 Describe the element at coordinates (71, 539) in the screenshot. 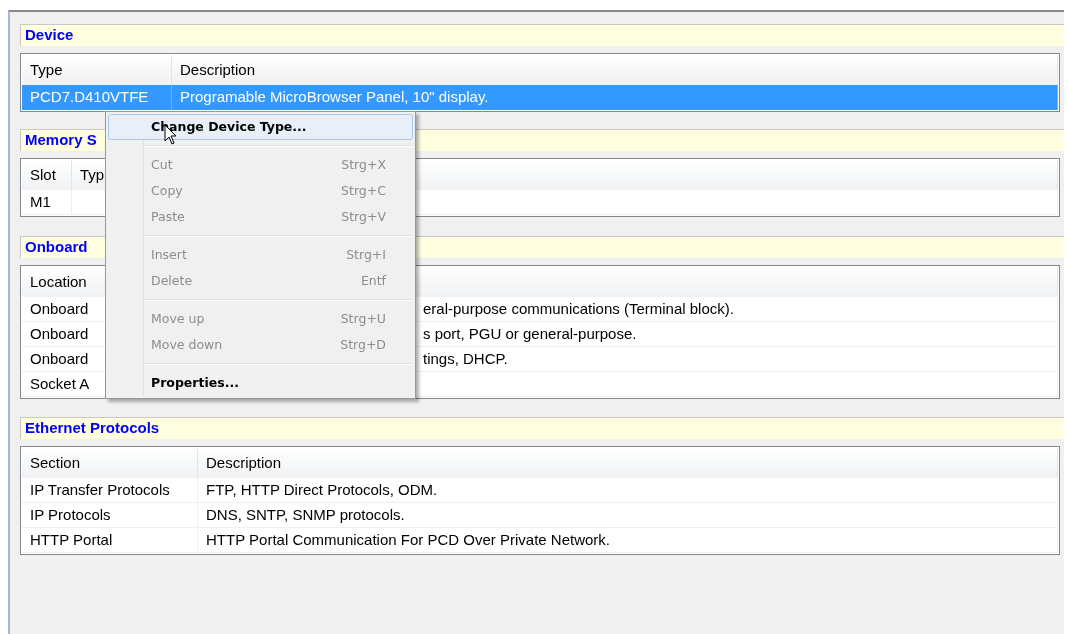

I see `table-cell-text: HTTP Portal` at that location.